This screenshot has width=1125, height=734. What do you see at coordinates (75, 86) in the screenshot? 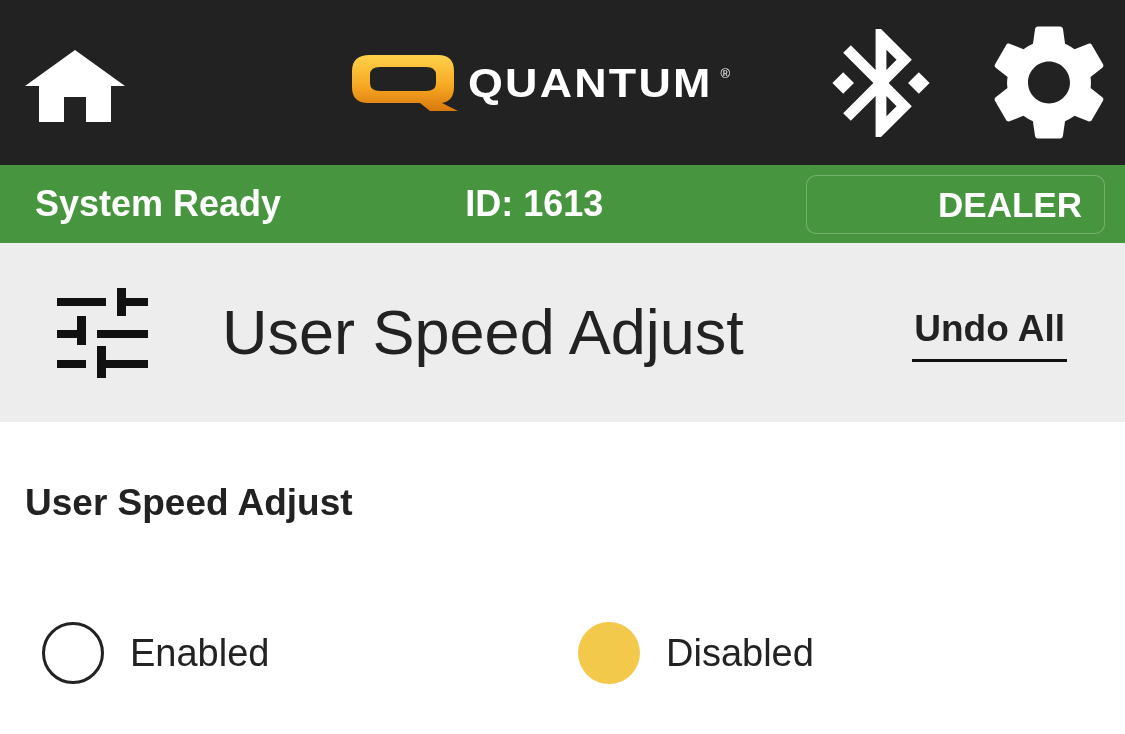
I see `home-icon` at bounding box center [75, 86].